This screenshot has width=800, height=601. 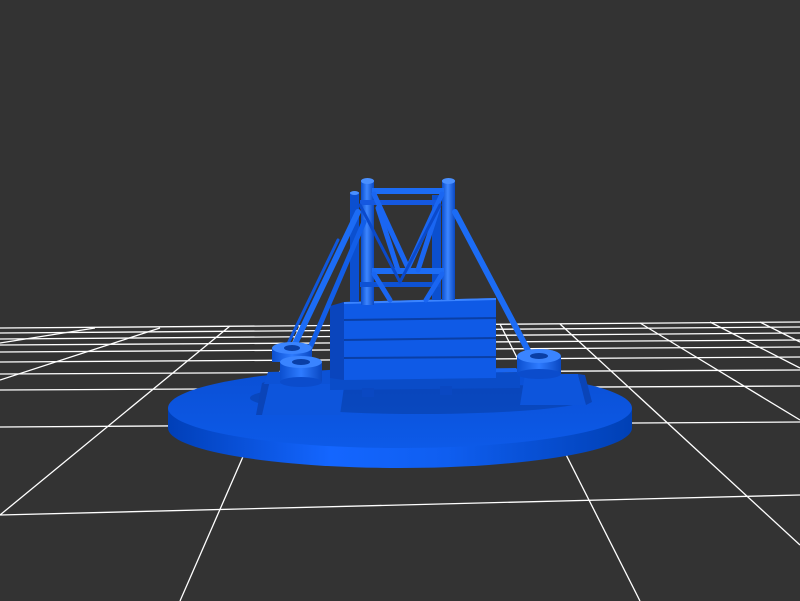 What do you see at coordinates (553, 389) in the screenshot?
I see `right-foot` at bounding box center [553, 389].